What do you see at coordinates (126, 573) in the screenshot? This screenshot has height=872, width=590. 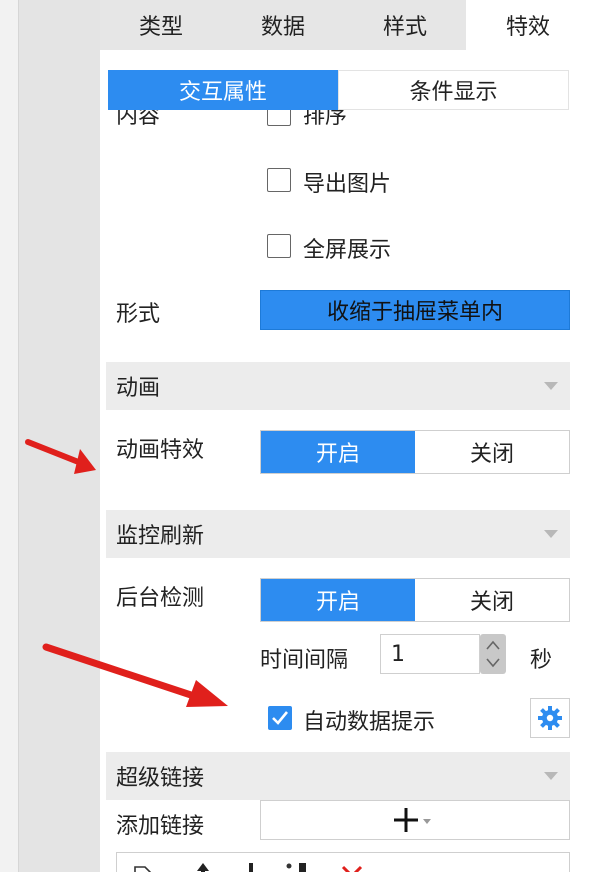 I see `annotation-arrows` at bounding box center [126, 573].